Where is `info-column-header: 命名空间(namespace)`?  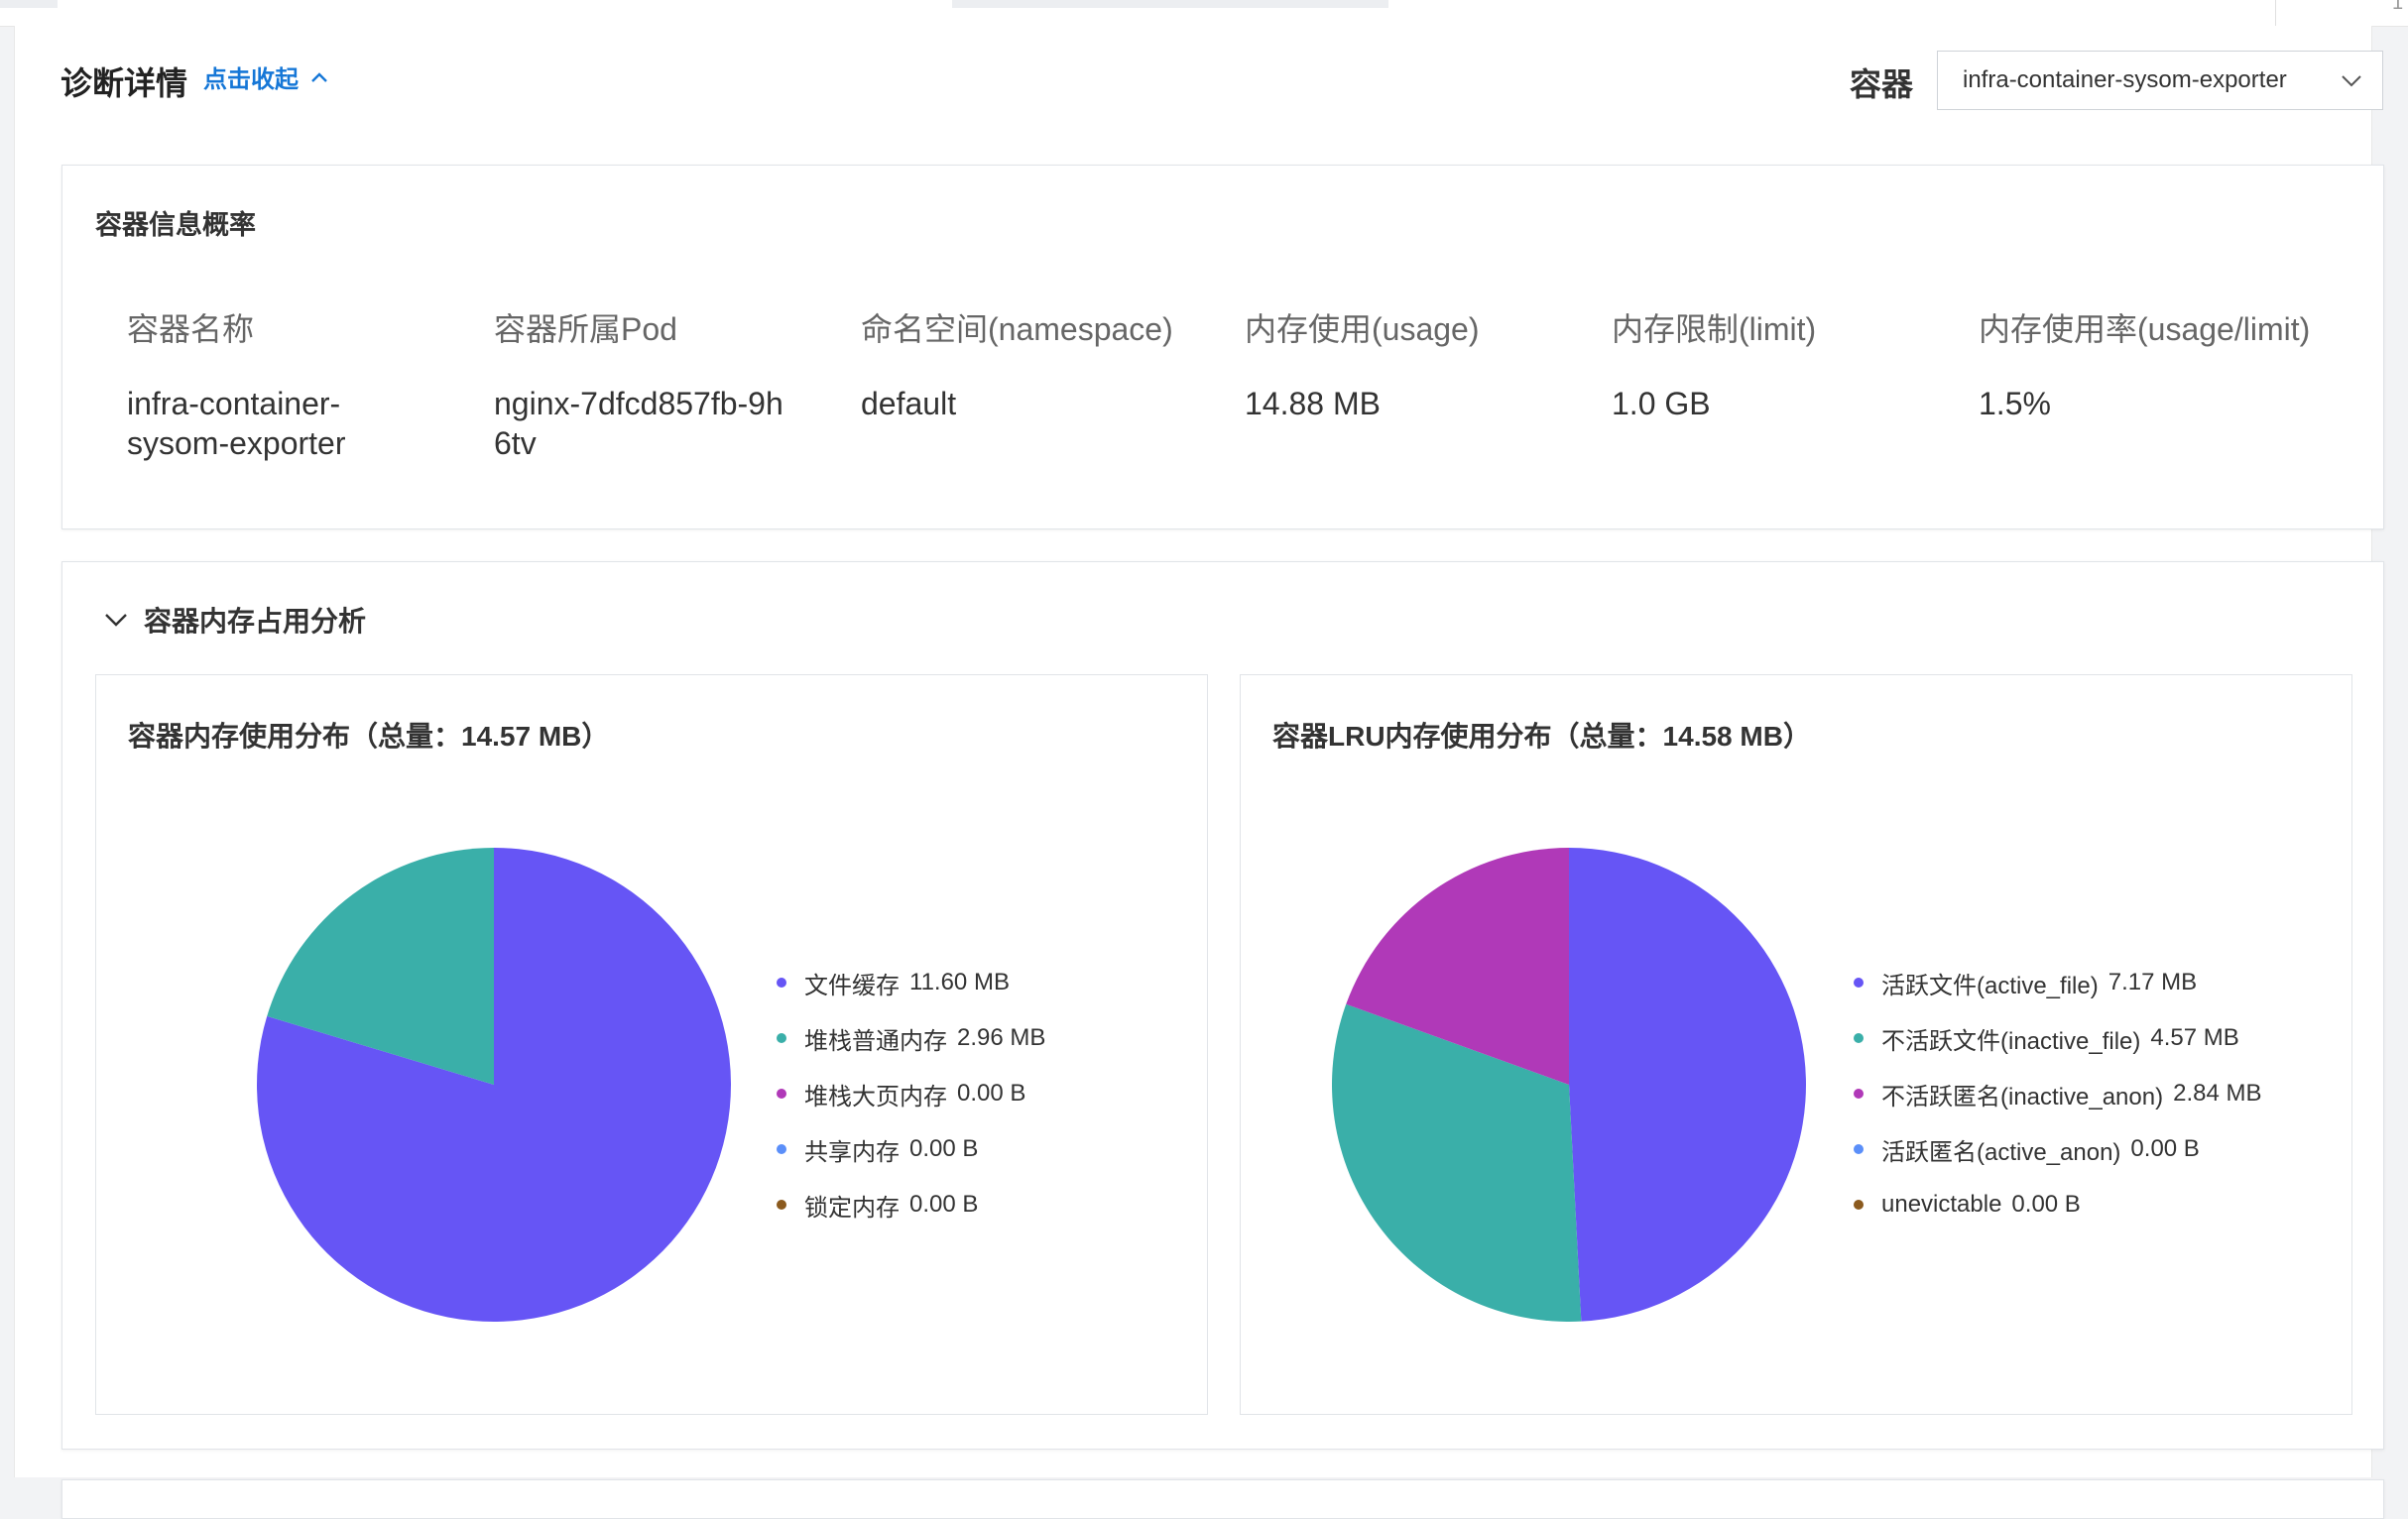
info-column-header: 命名空间(namespace) is located at coordinates (1017, 329).